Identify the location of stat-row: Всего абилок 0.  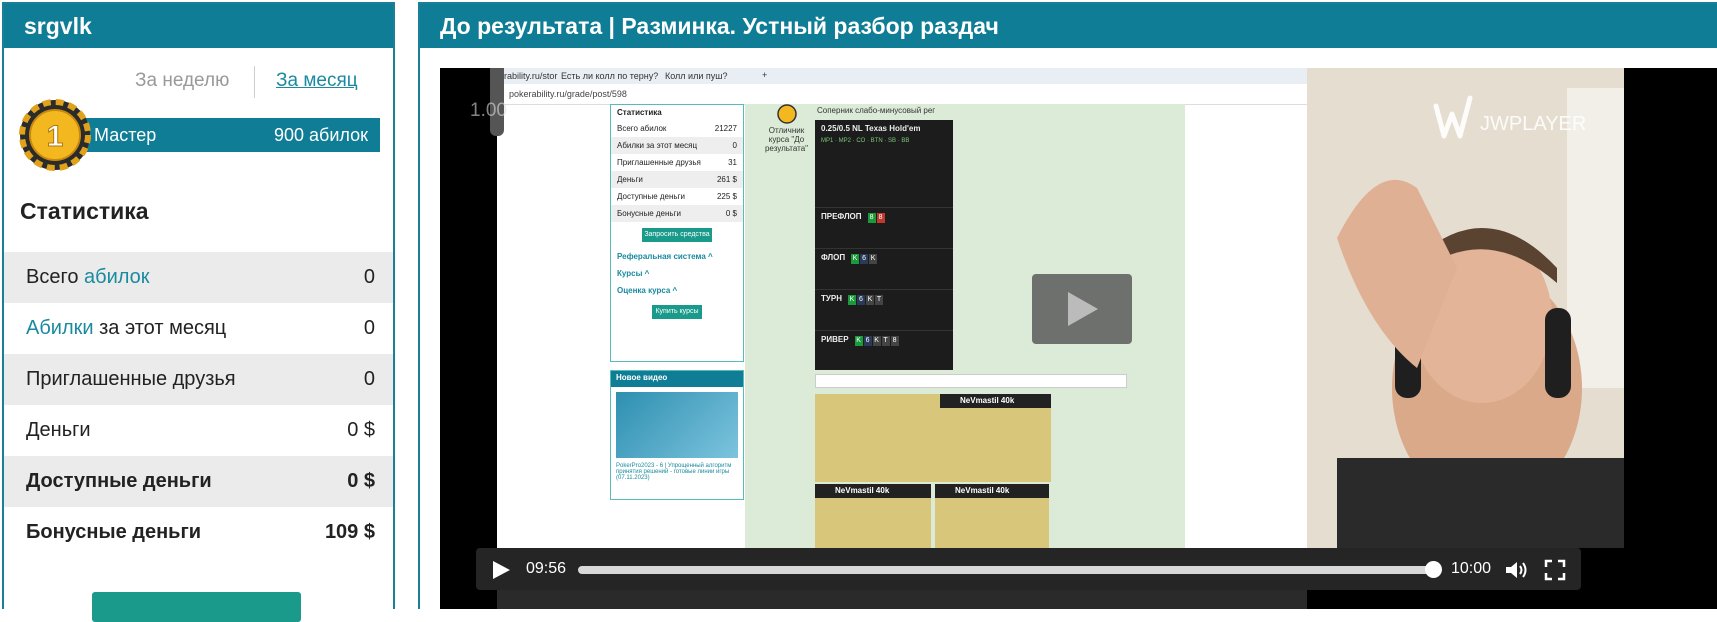
(198, 277).